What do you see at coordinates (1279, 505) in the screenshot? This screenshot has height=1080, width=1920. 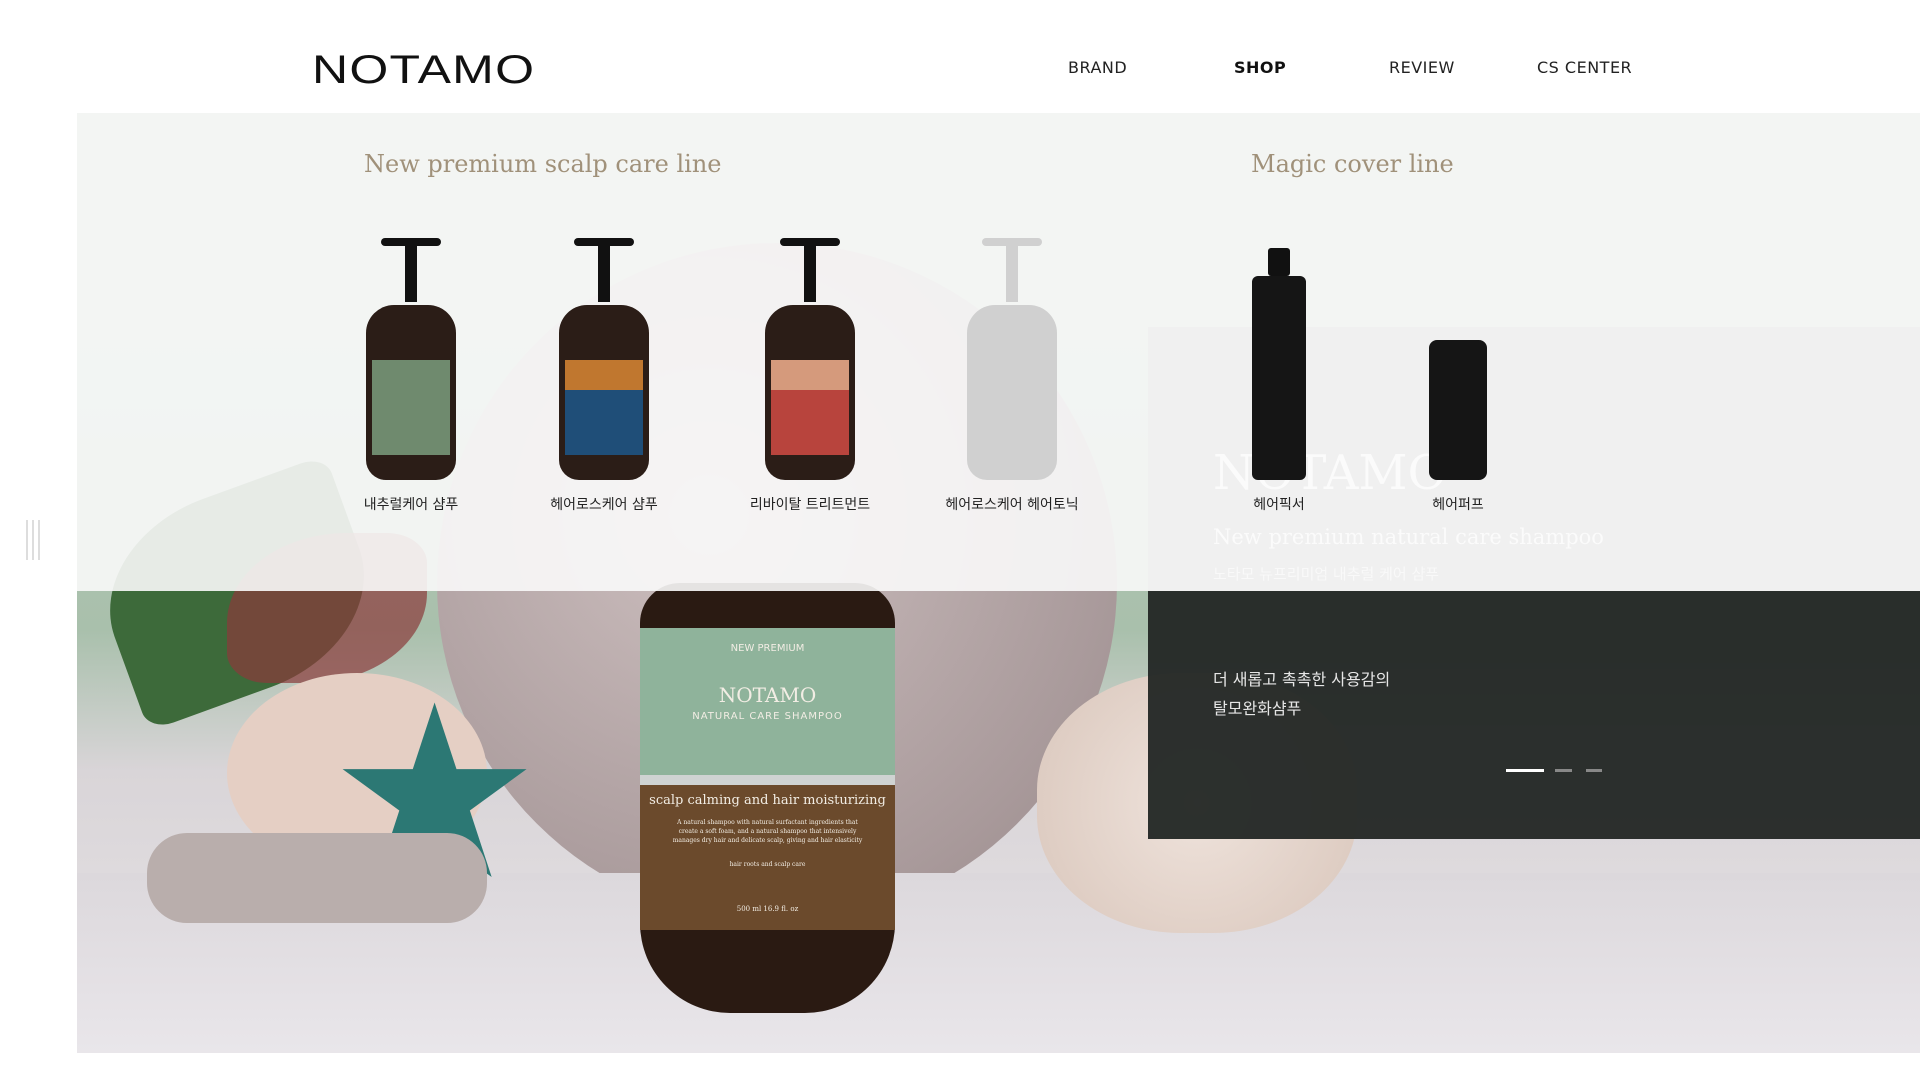 I see `product-name: 헤어픽서` at bounding box center [1279, 505].